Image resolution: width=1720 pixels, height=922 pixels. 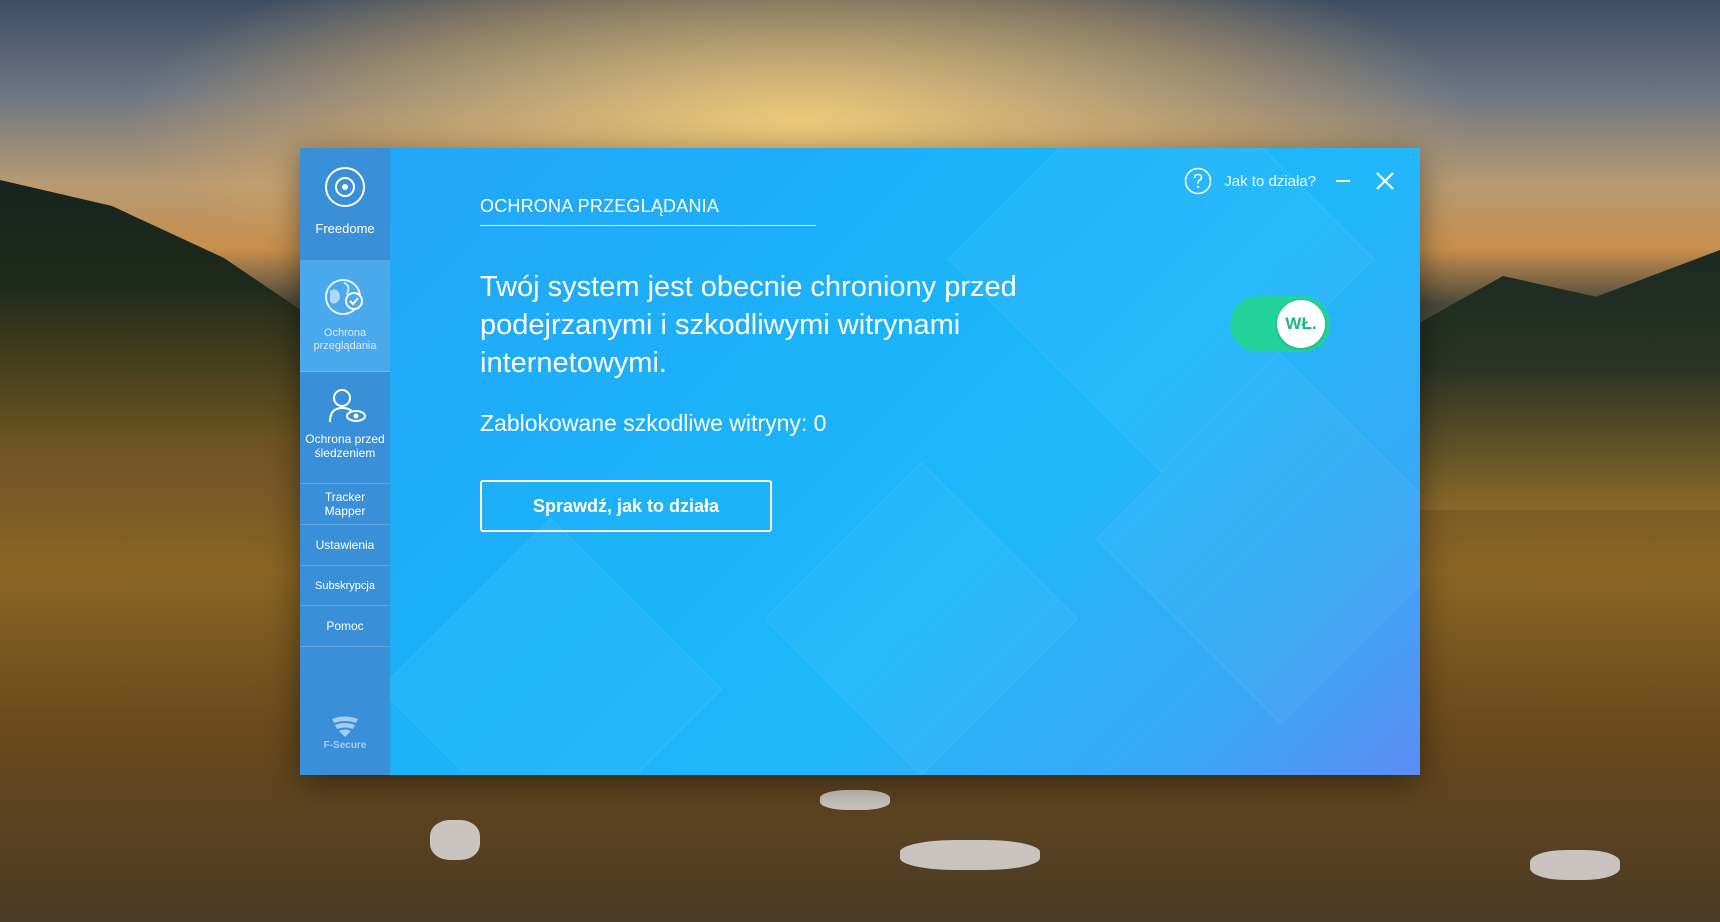 I want to click on close-icon, so click(x=1385, y=181).